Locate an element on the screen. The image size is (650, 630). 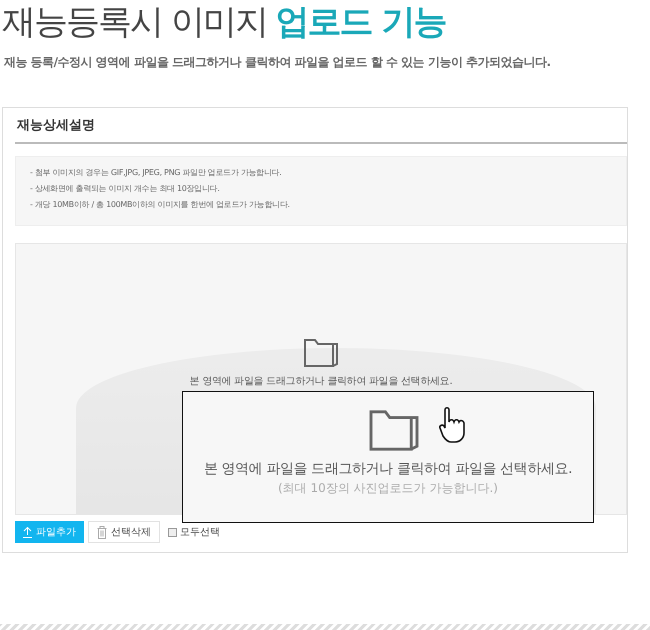
page-title: 재능등록시 이미지 업로드 기능 is located at coordinates (223, 22).